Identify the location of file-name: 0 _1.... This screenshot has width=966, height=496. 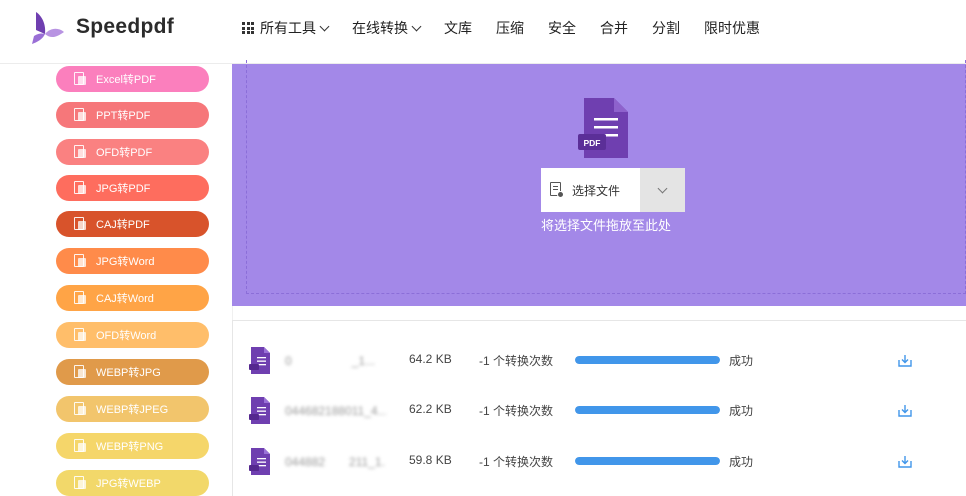
(330, 361).